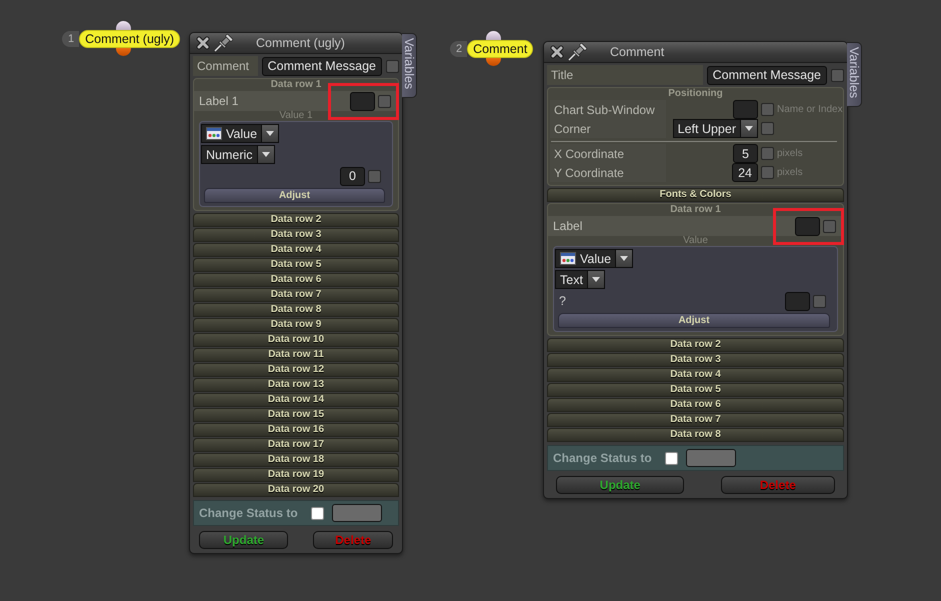  What do you see at coordinates (715, 128) in the screenshot?
I see `dropdown: Left Upper` at bounding box center [715, 128].